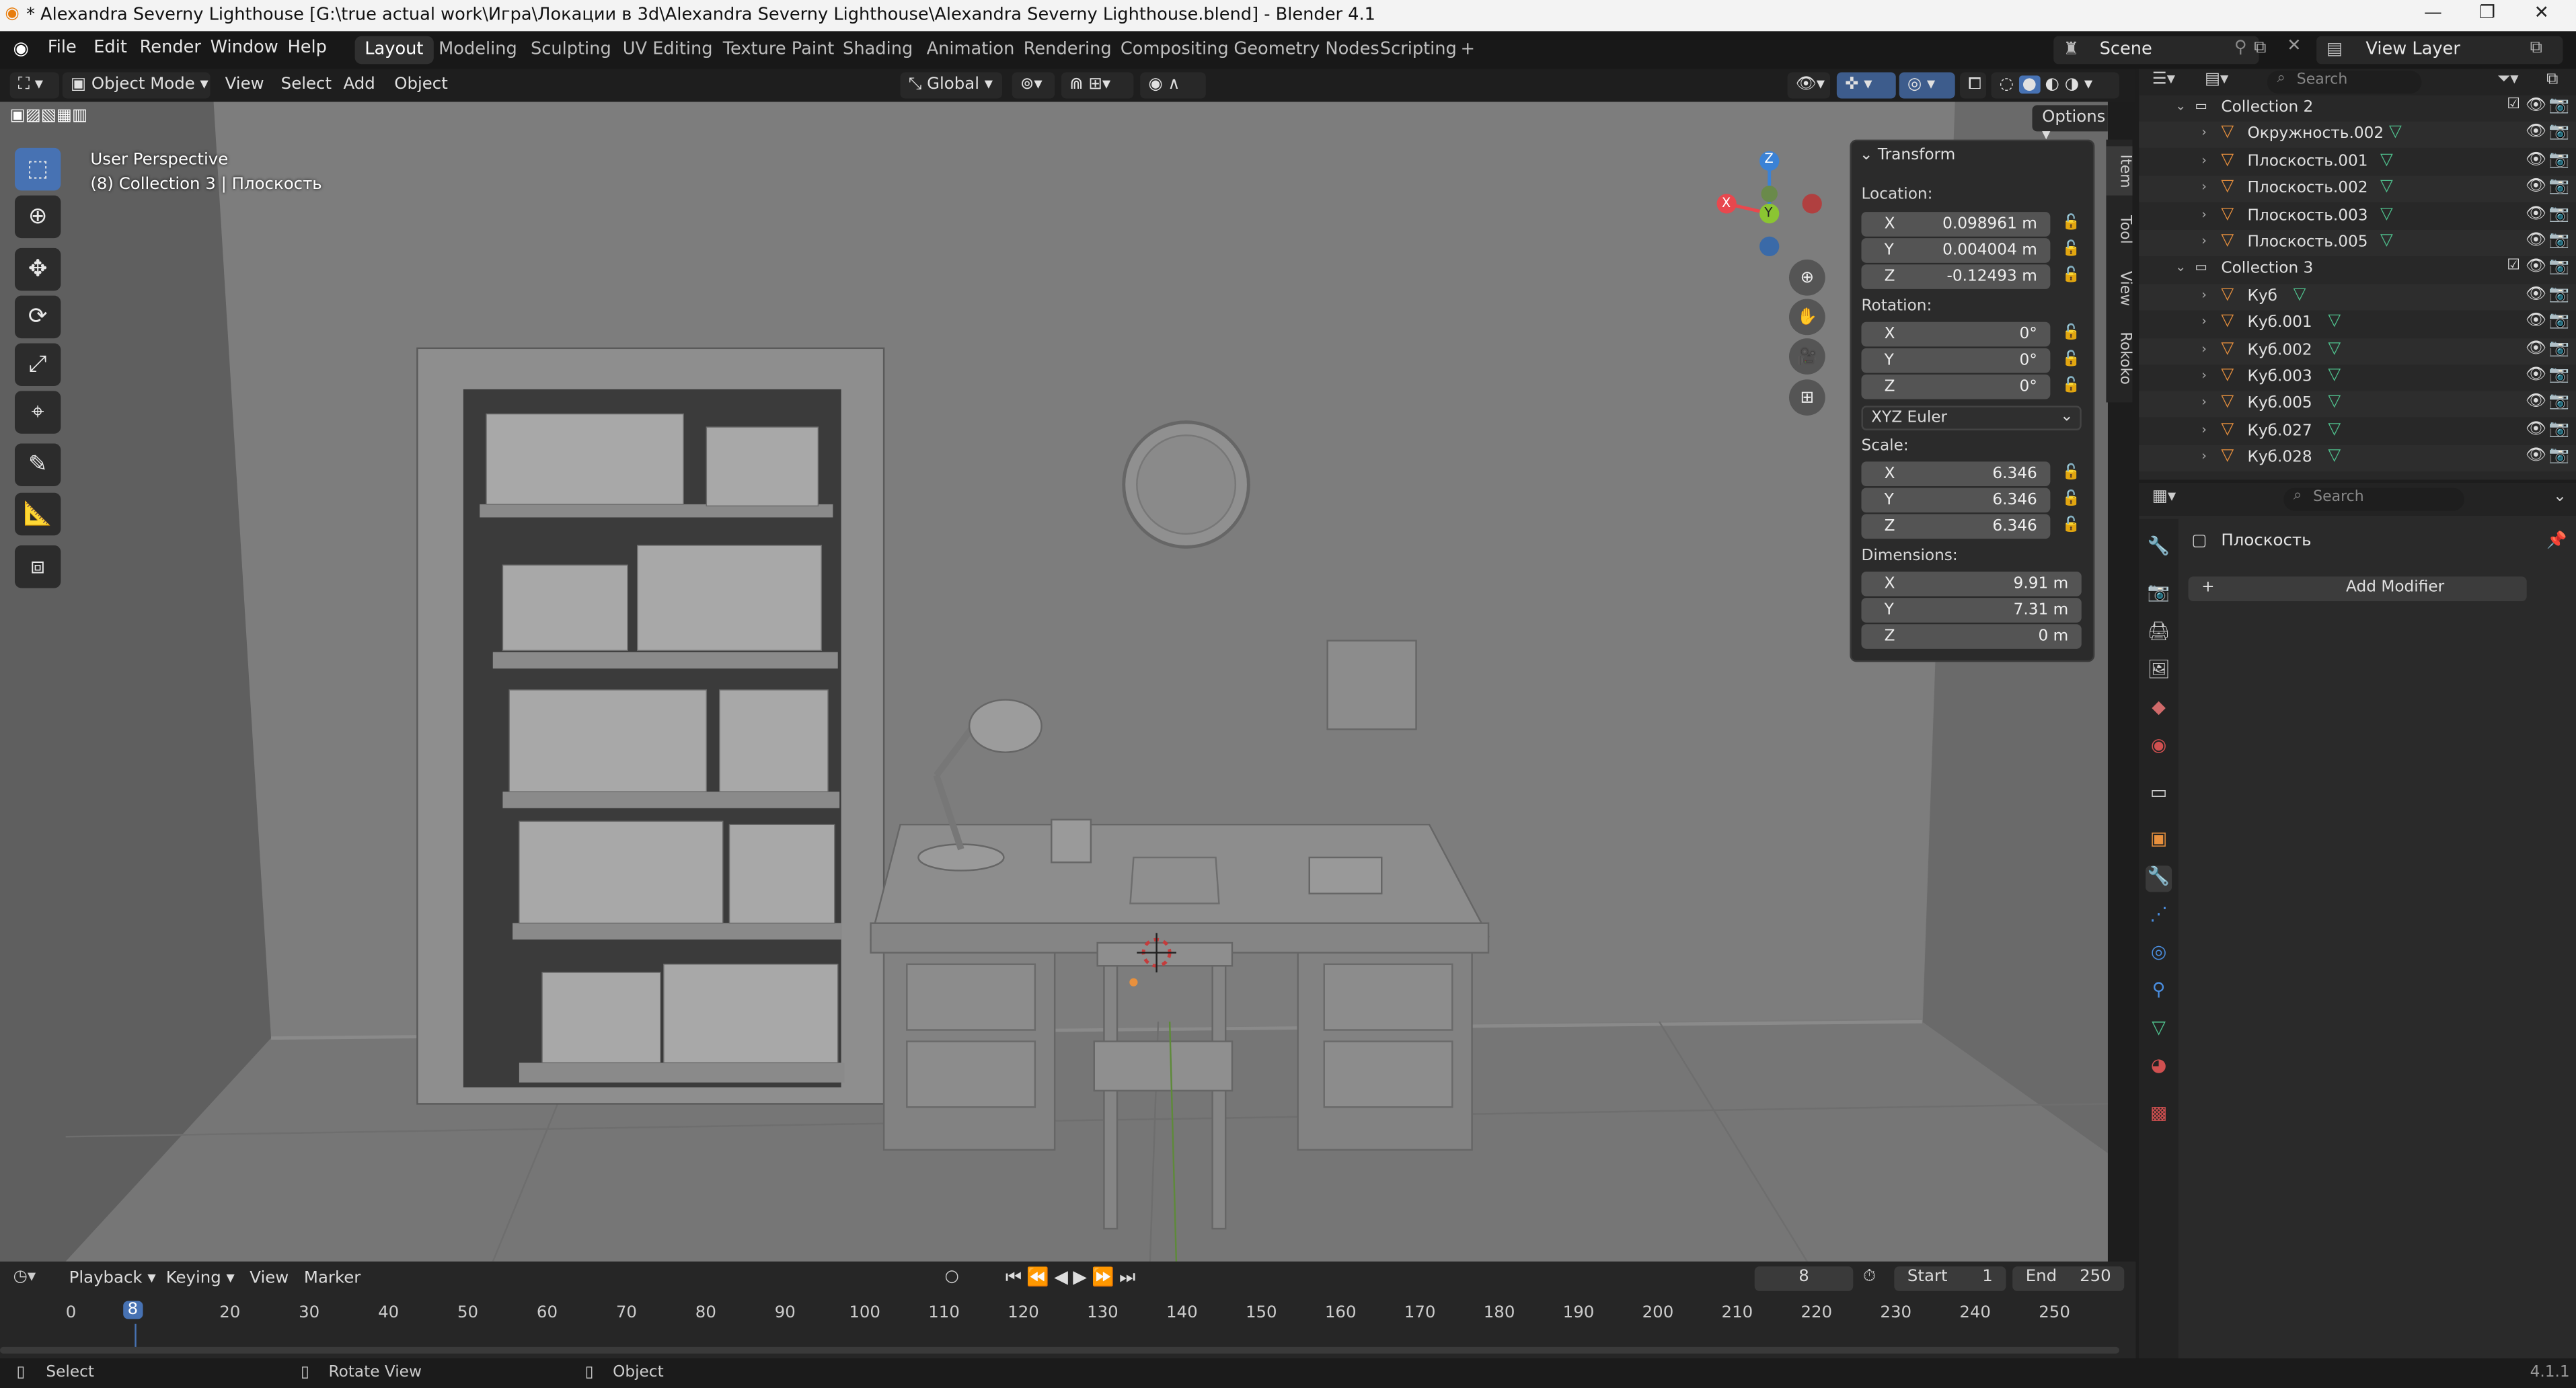 The image size is (2576, 1388). I want to click on location-x-field: X 0.098961 m, so click(1956, 224).